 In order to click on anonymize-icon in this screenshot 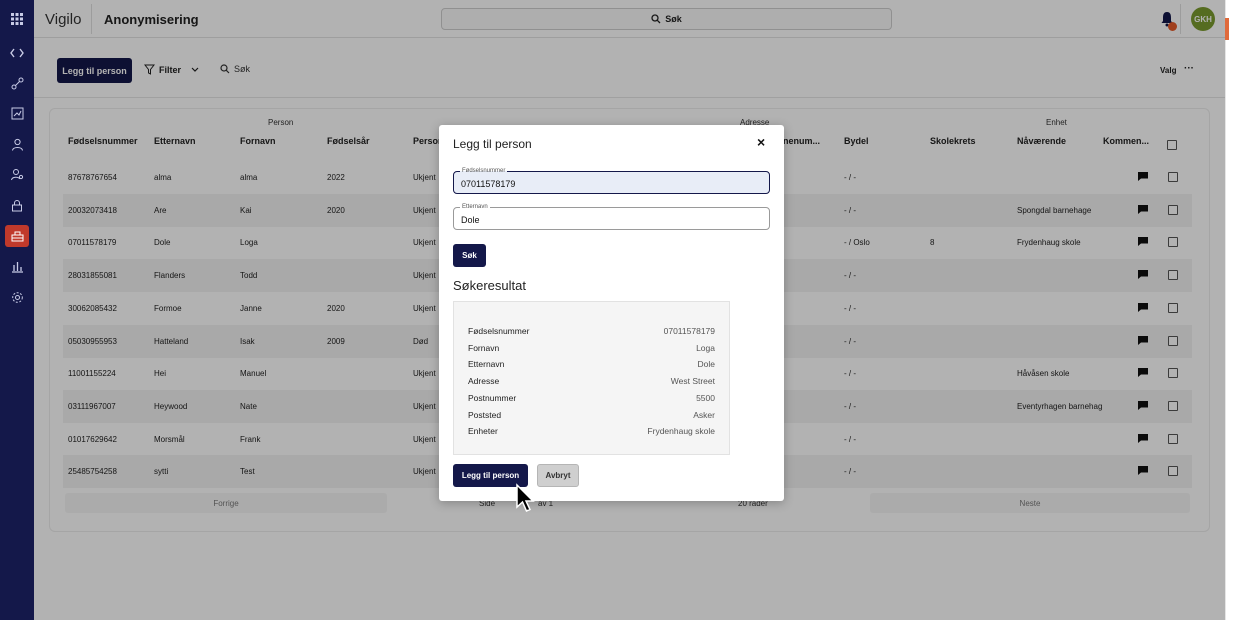, I will do `click(17, 236)`.